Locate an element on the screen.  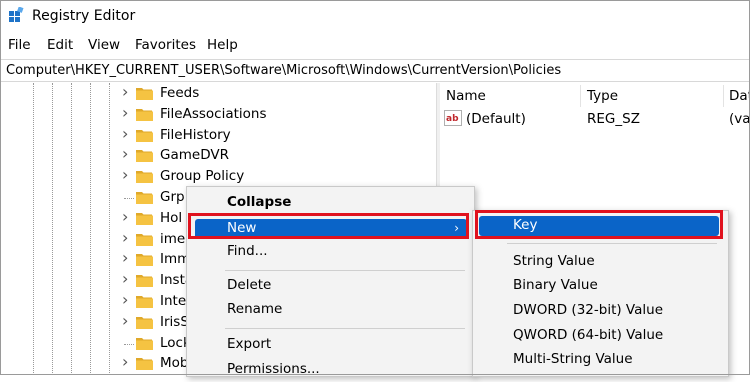
tree-item-label: Feeds is located at coordinates (180, 93).